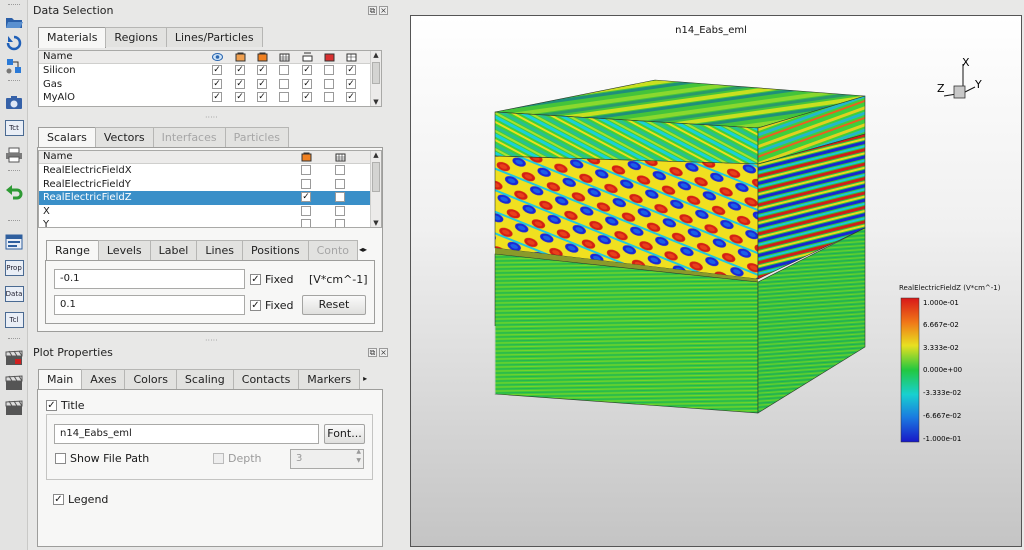  What do you see at coordinates (67, 137) in the screenshot?
I see `tab-scalars: Scalars` at bounding box center [67, 137].